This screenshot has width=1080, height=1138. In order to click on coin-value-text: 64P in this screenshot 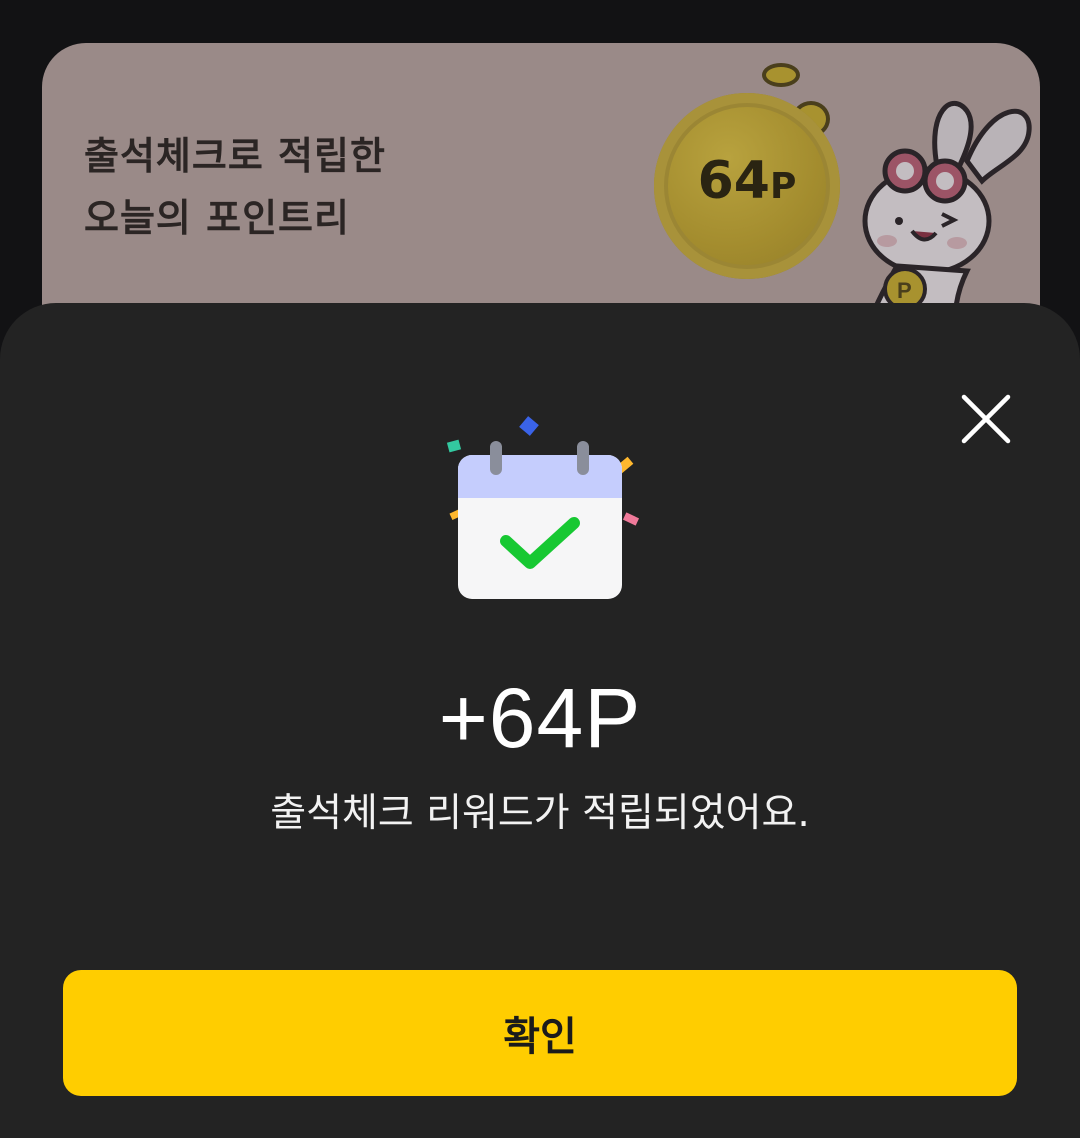, I will do `click(747, 181)`.